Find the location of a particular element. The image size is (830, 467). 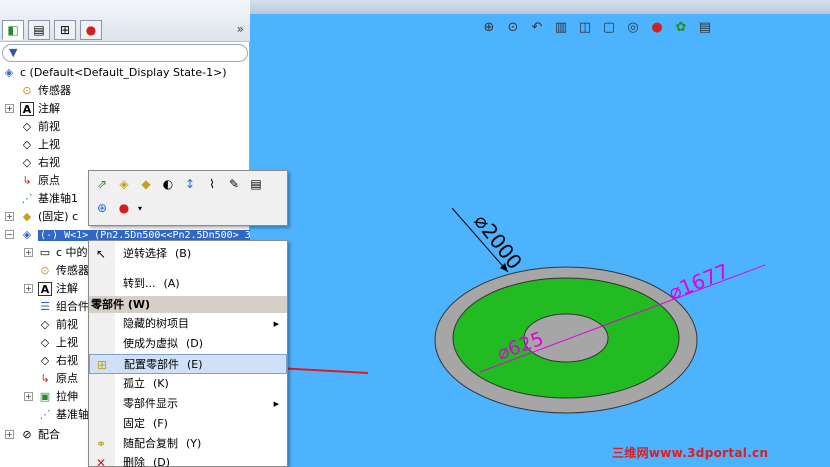

tree-root: ◈ c (Default<Default_Display State-1>) is located at coordinates (114, 73).